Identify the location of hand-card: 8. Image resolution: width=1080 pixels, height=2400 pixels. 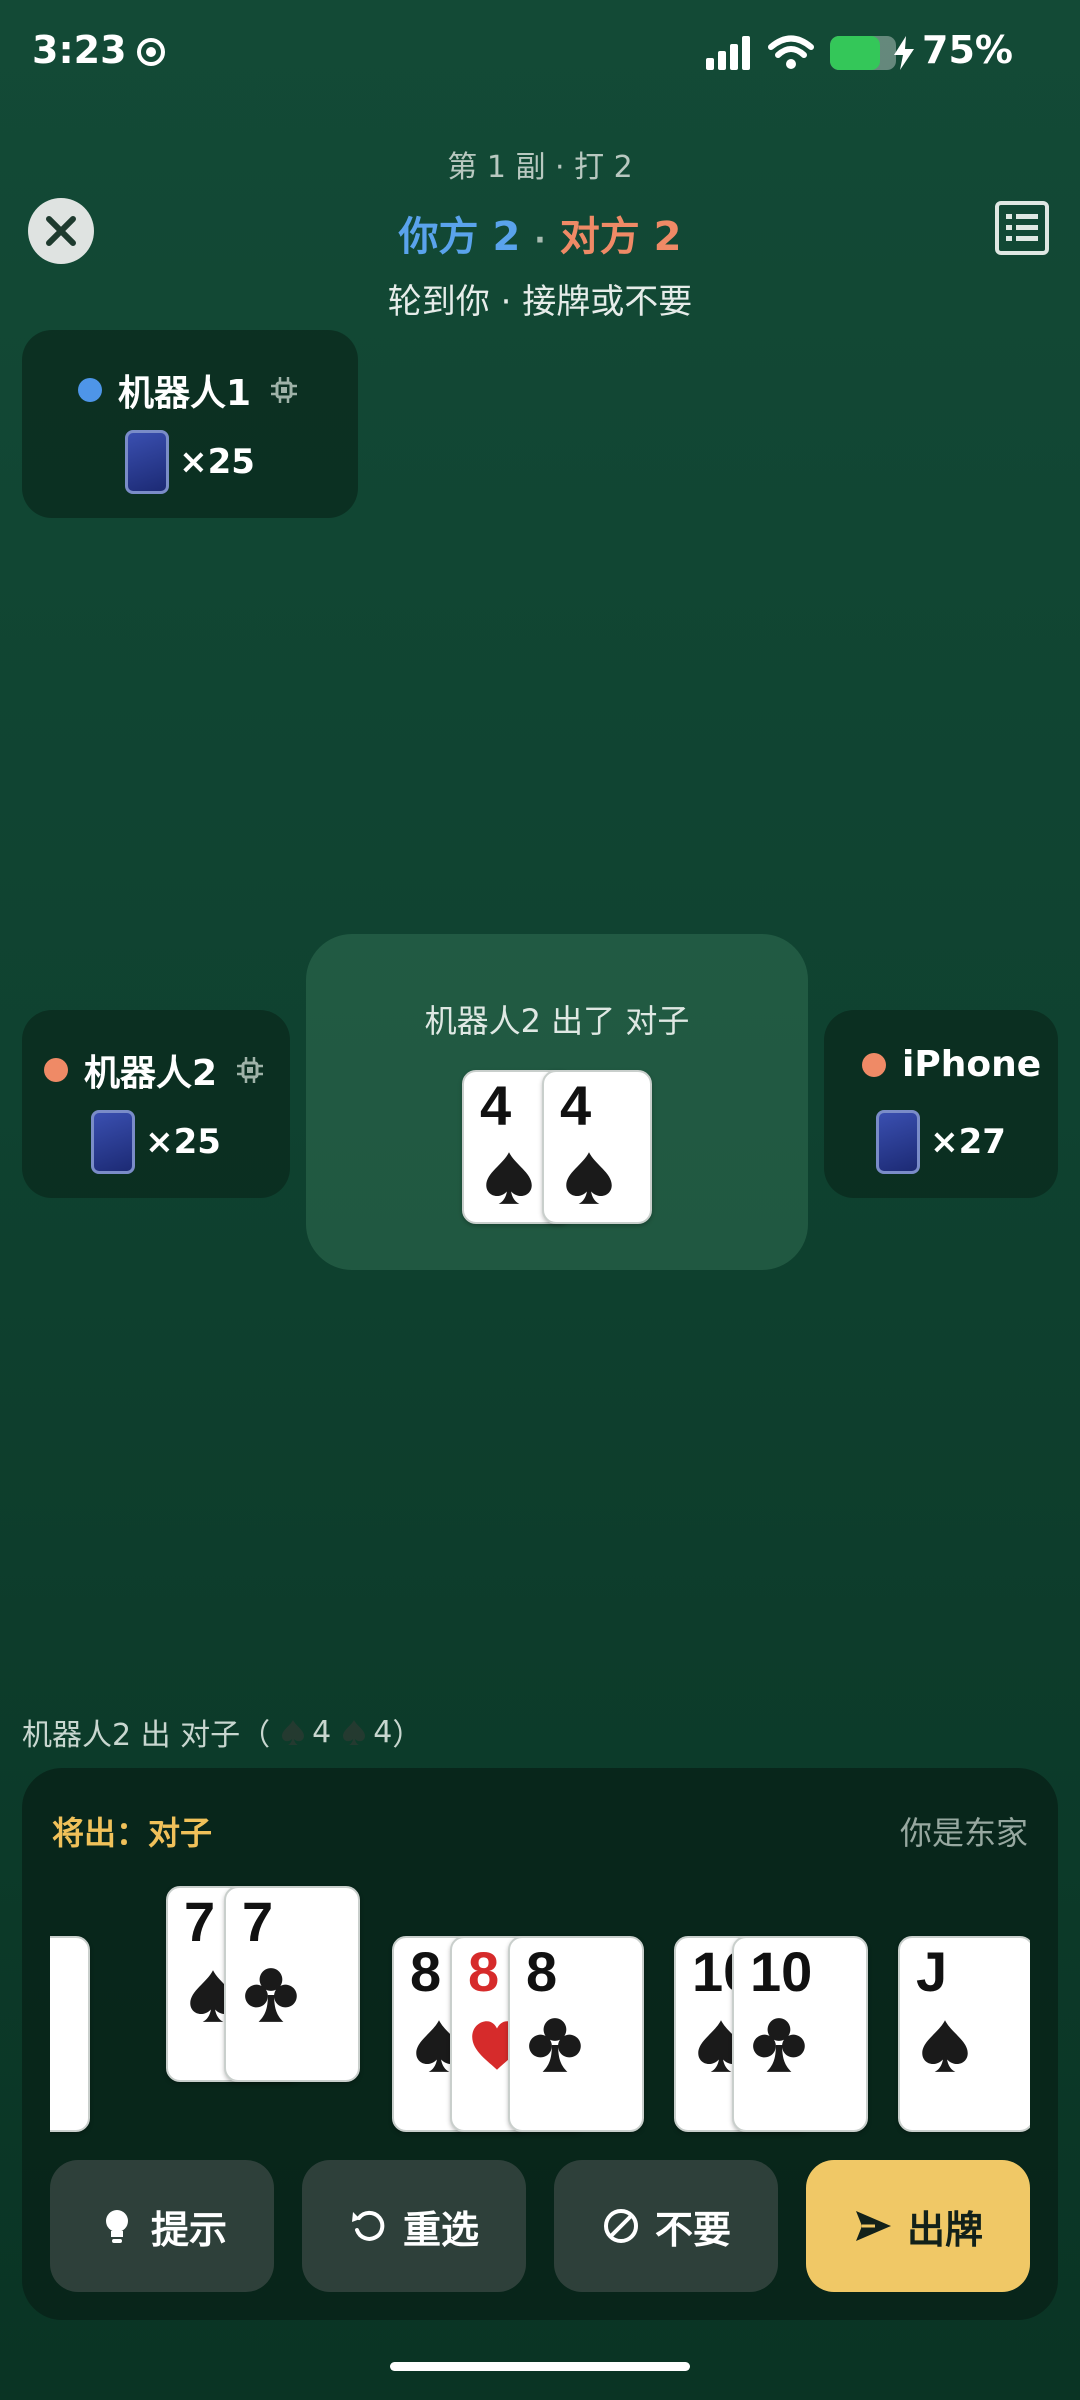
(576, 2034).